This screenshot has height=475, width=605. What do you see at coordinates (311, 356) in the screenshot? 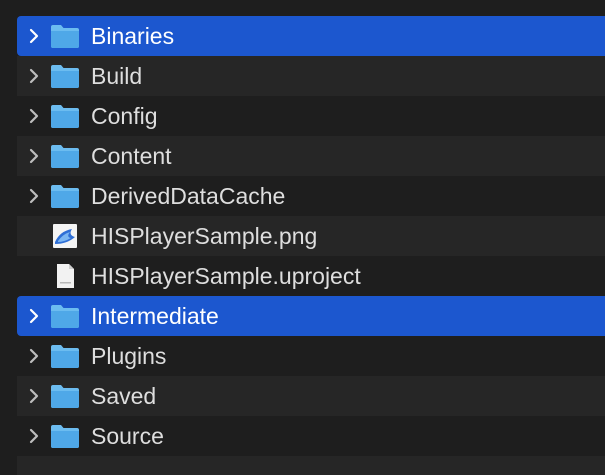
I see `list-item-plugins: Plugins` at bounding box center [311, 356].